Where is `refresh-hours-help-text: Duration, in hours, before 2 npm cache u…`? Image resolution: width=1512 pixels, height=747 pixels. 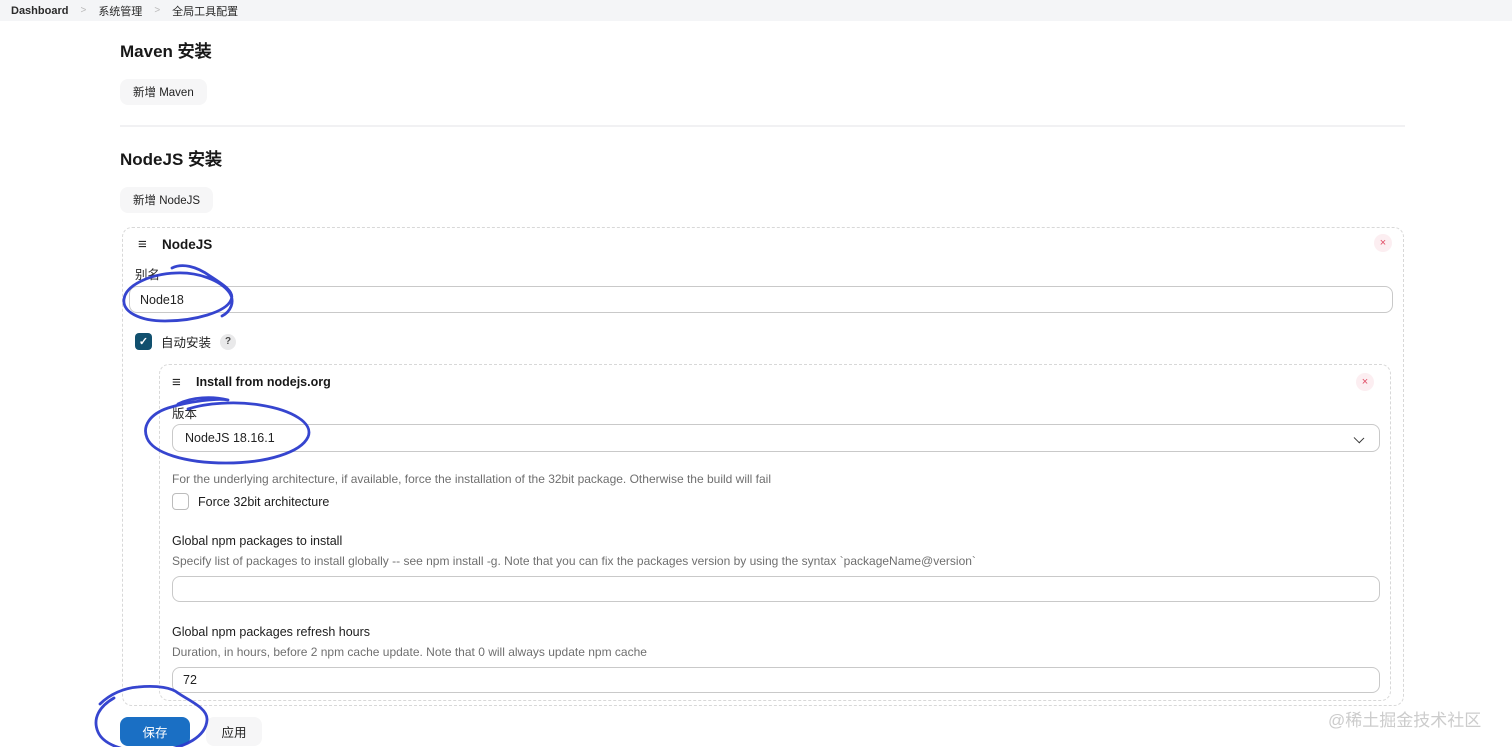 refresh-hours-help-text: Duration, in hours, before 2 npm cache u… is located at coordinates (409, 652).